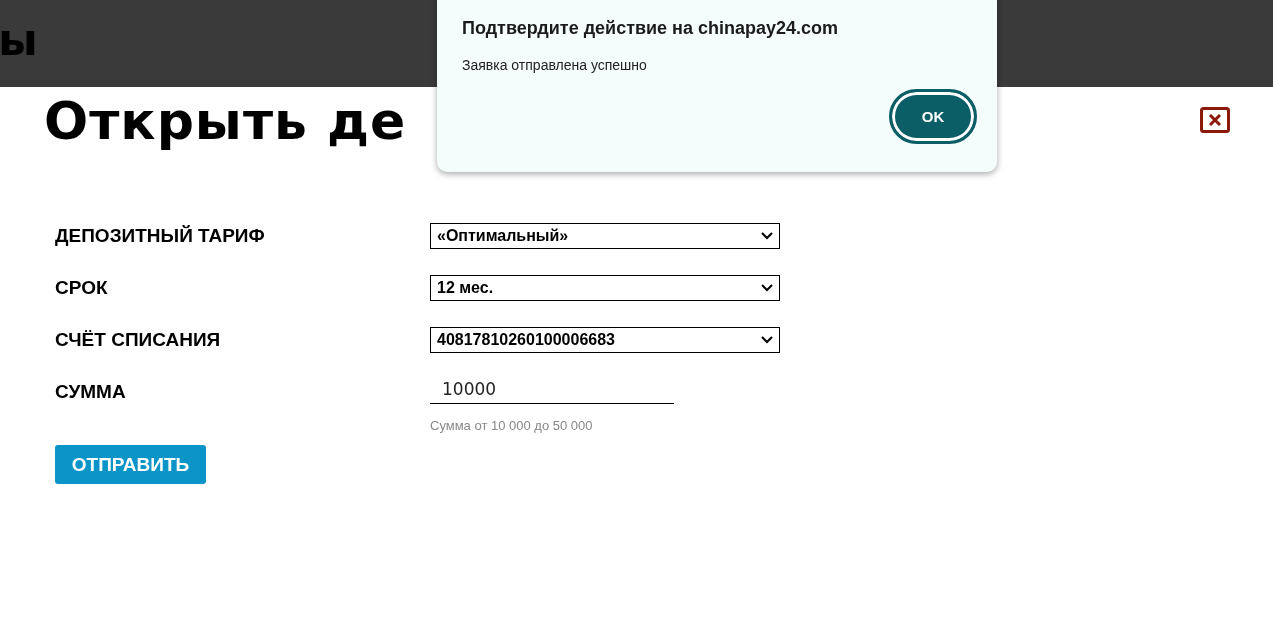 The width and height of the screenshot is (1273, 625). Describe the element at coordinates (225, 121) in the screenshot. I see `modal-title: Открыть де` at that location.